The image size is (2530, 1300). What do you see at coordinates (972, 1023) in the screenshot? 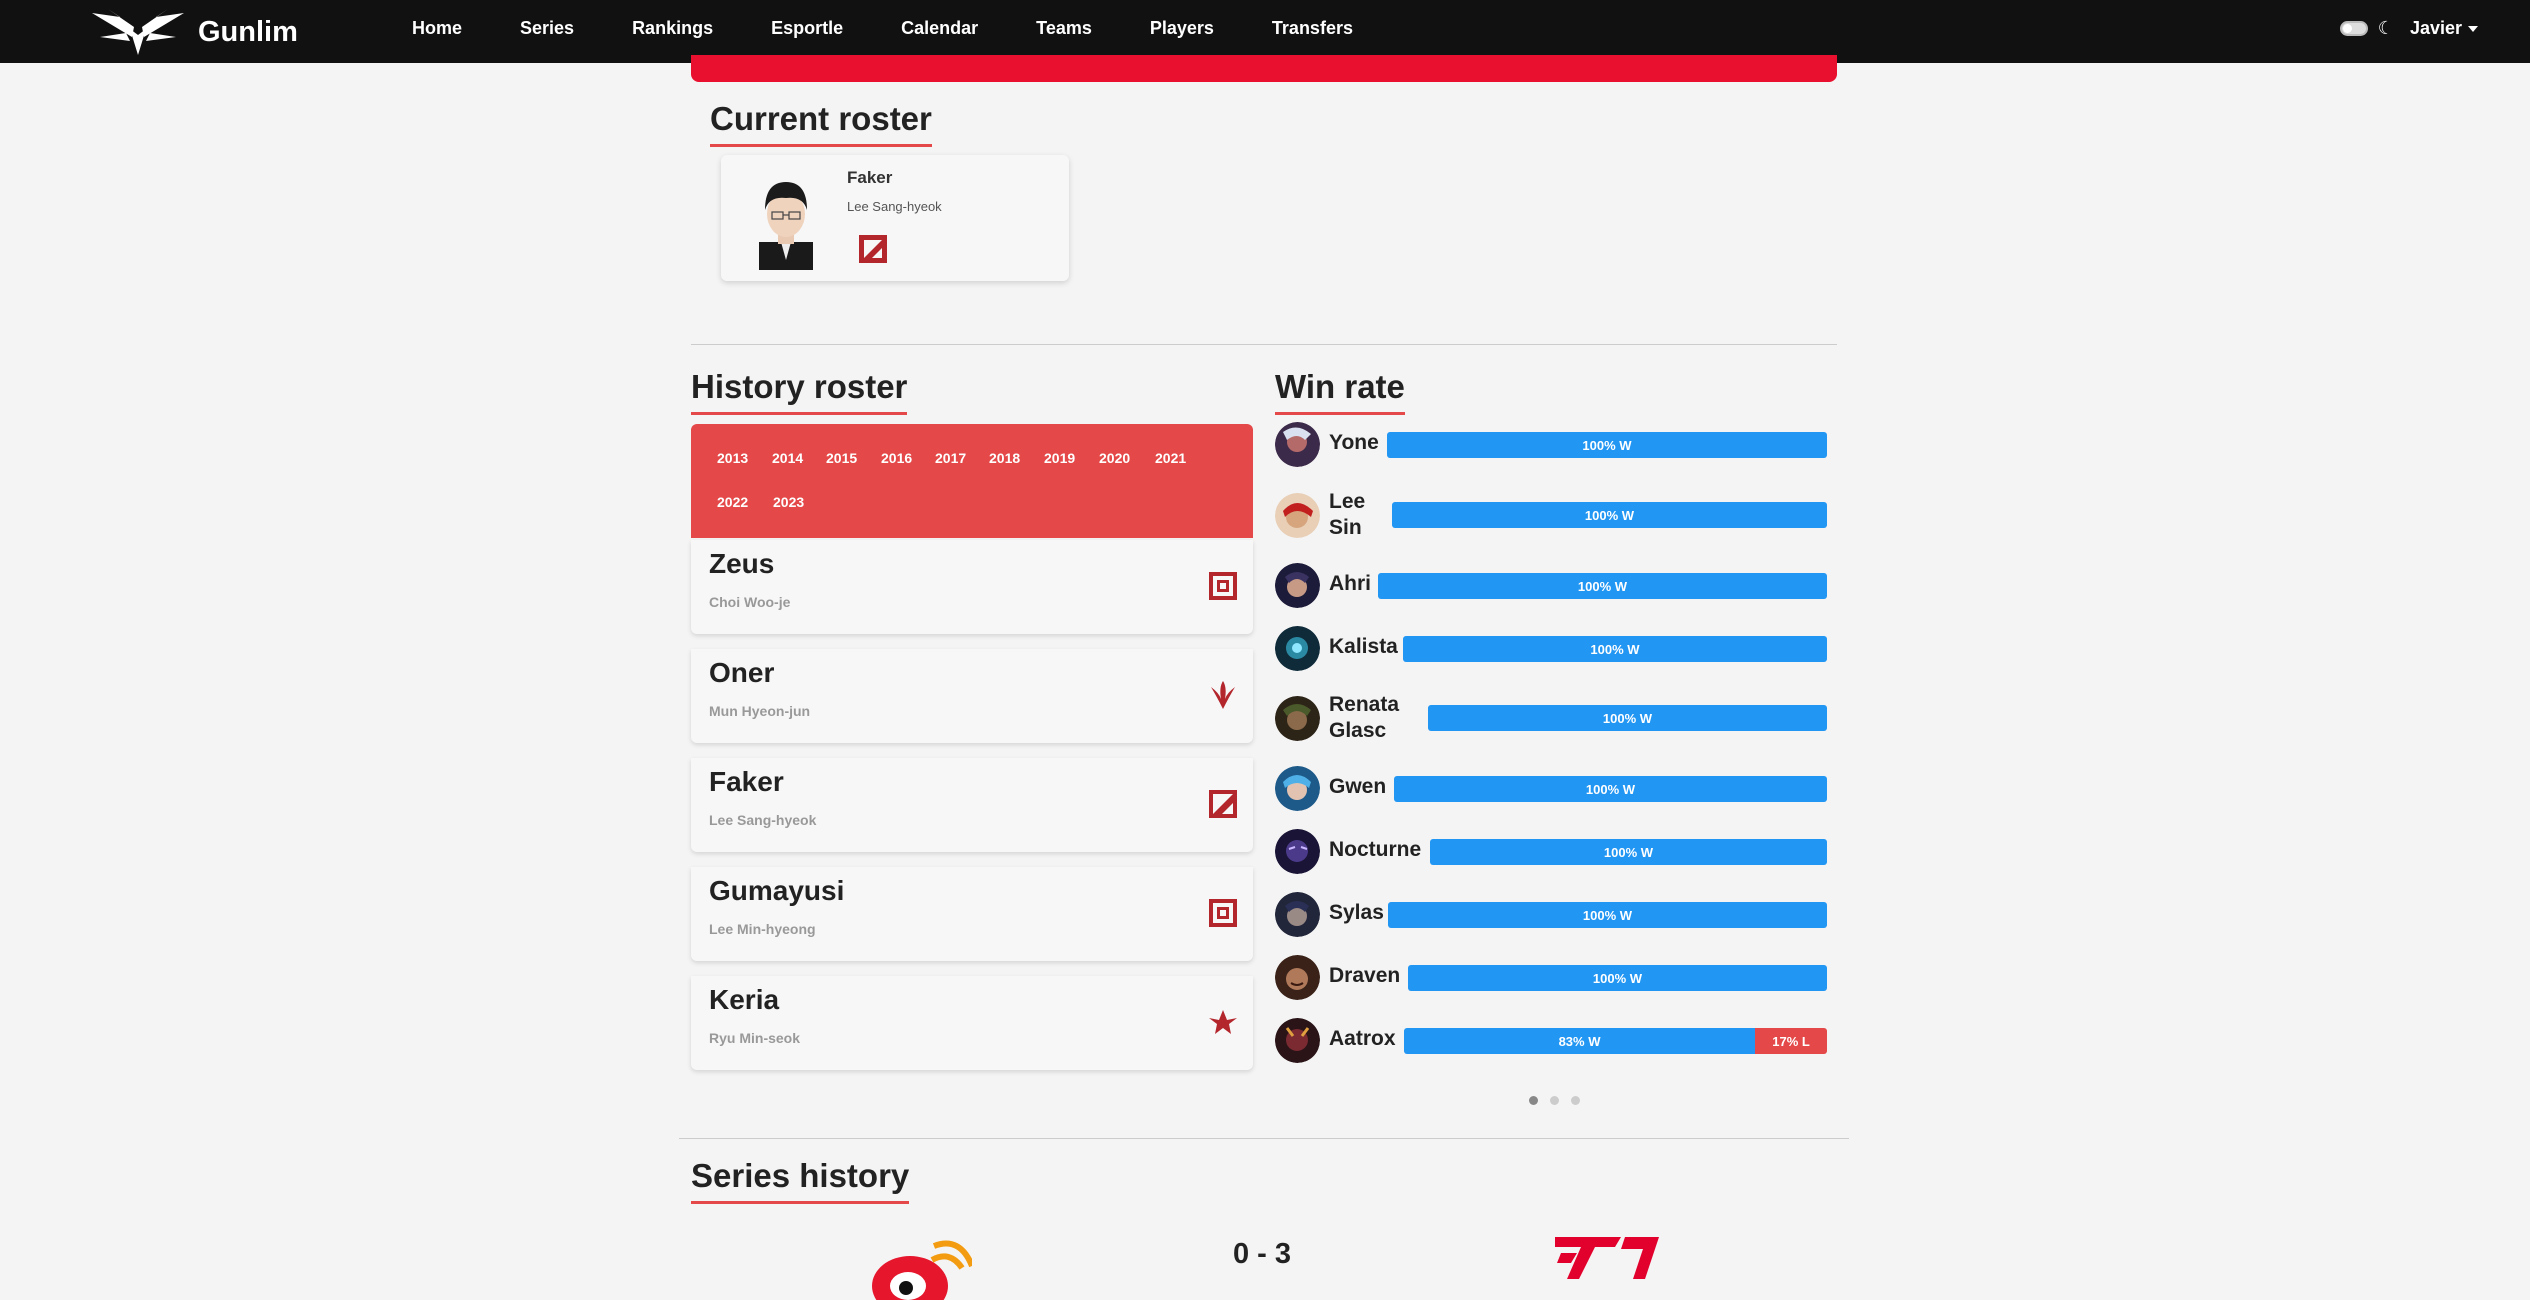
I see `history-player-card: Keria Ryu Min-seok` at bounding box center [972, 1023].